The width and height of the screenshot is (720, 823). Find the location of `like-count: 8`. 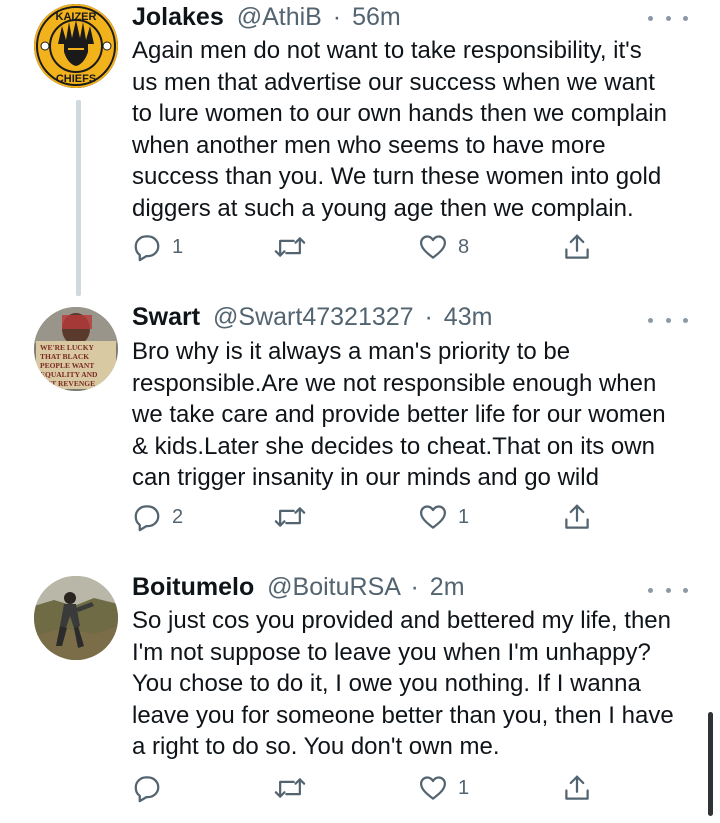

like-count: 8 is located at coordinates (464, 246).